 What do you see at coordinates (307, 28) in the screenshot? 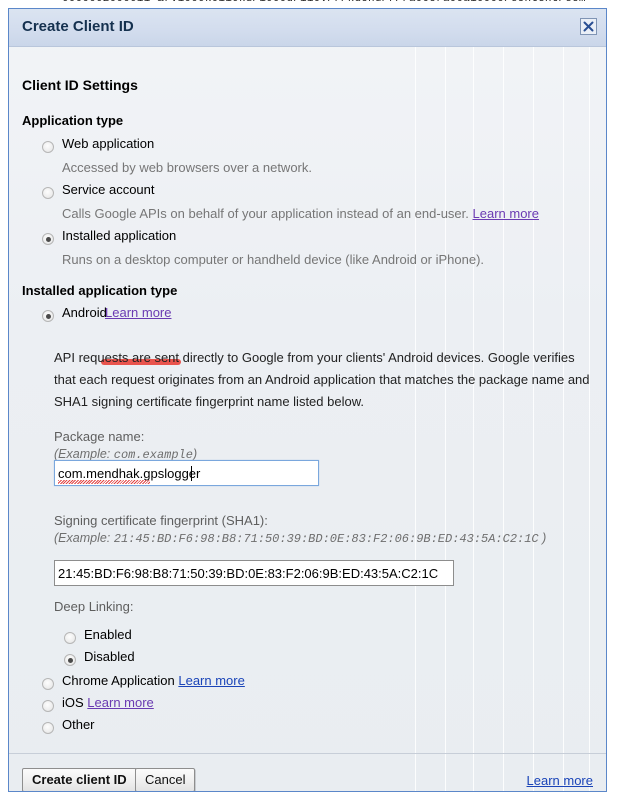
I see `dialog-title-bar: Create Client ID` at bounding box center [307, 28].